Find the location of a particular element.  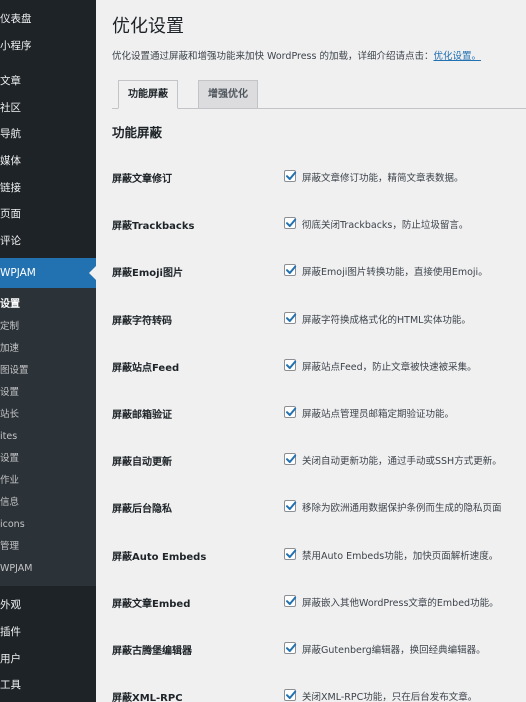

menu-item-wpjam-label: WPJAM is located at coordinates (18, 273).